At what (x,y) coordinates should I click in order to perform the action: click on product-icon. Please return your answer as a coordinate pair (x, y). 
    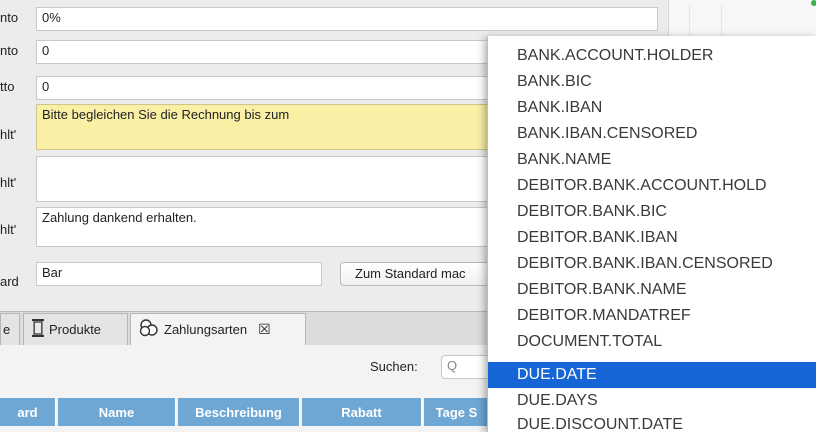
    Looking at the image, I should click on (38, 329).